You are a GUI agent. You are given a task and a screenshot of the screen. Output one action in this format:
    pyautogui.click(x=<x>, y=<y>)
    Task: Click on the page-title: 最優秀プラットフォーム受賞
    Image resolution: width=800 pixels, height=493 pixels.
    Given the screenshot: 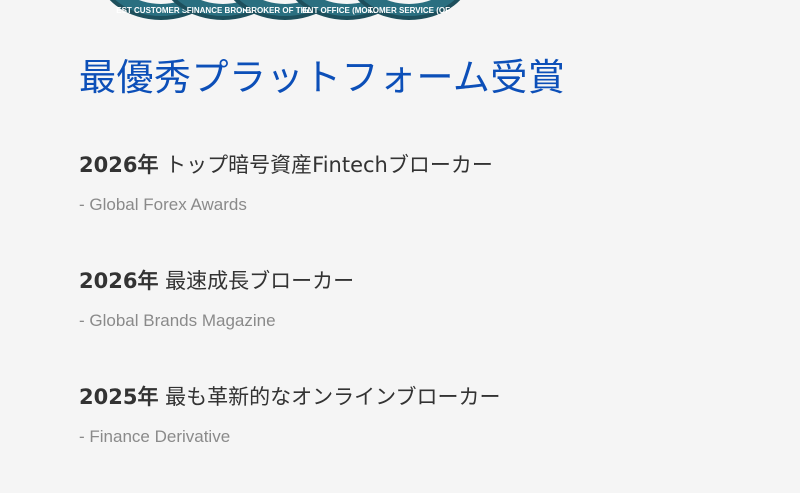 What is the action you would take?
    pyautogui.click(x=322, y=77)
    